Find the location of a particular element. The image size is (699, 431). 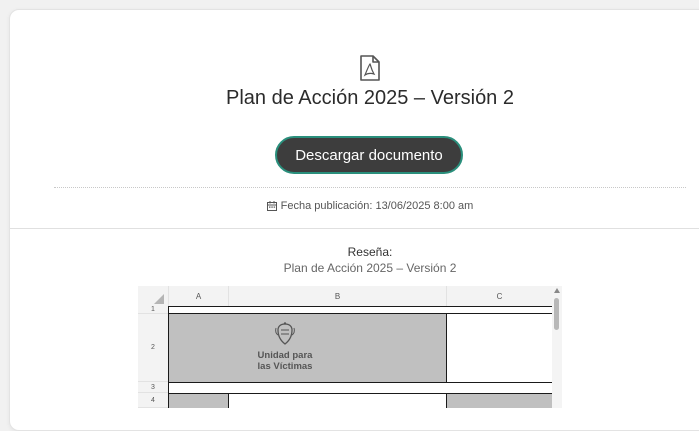

column-header-b: B is located at coordinates (337, 296).